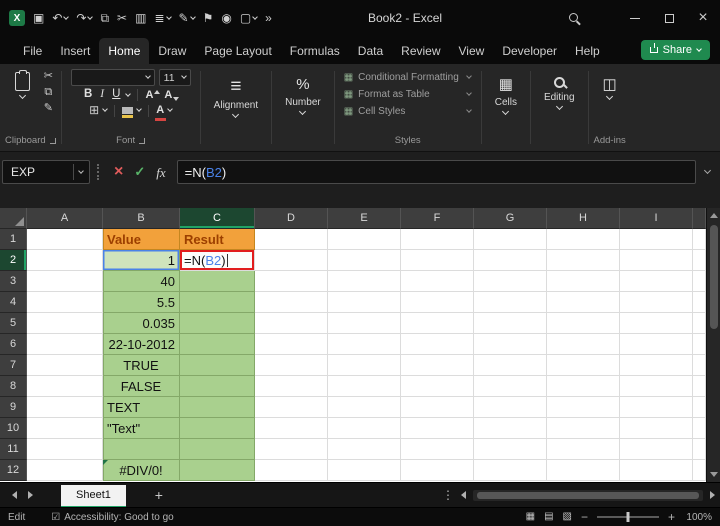 The image size is (720, 526). What do you see at coordinates (364, 260) in the screenshot?
I see `cell-E2` at bounding box center [364, 260].